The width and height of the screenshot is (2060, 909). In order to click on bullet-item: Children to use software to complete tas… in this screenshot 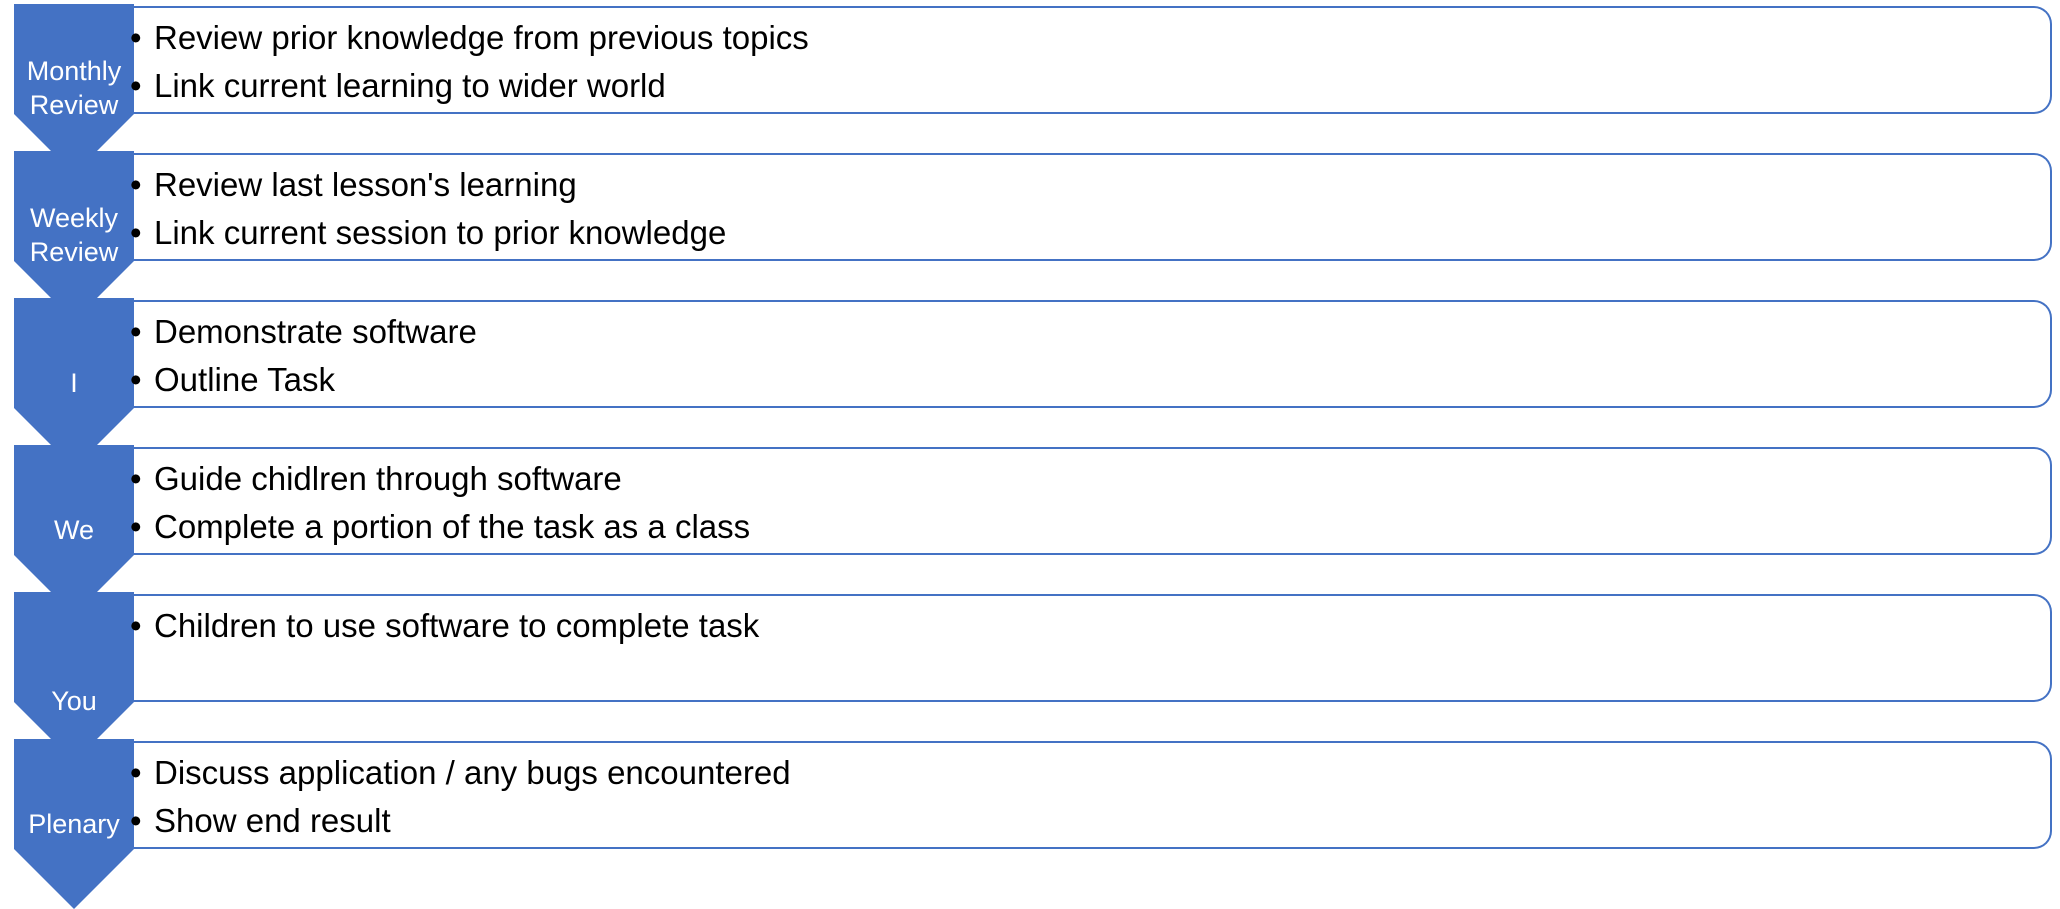, I will do `click(456, 626)`.